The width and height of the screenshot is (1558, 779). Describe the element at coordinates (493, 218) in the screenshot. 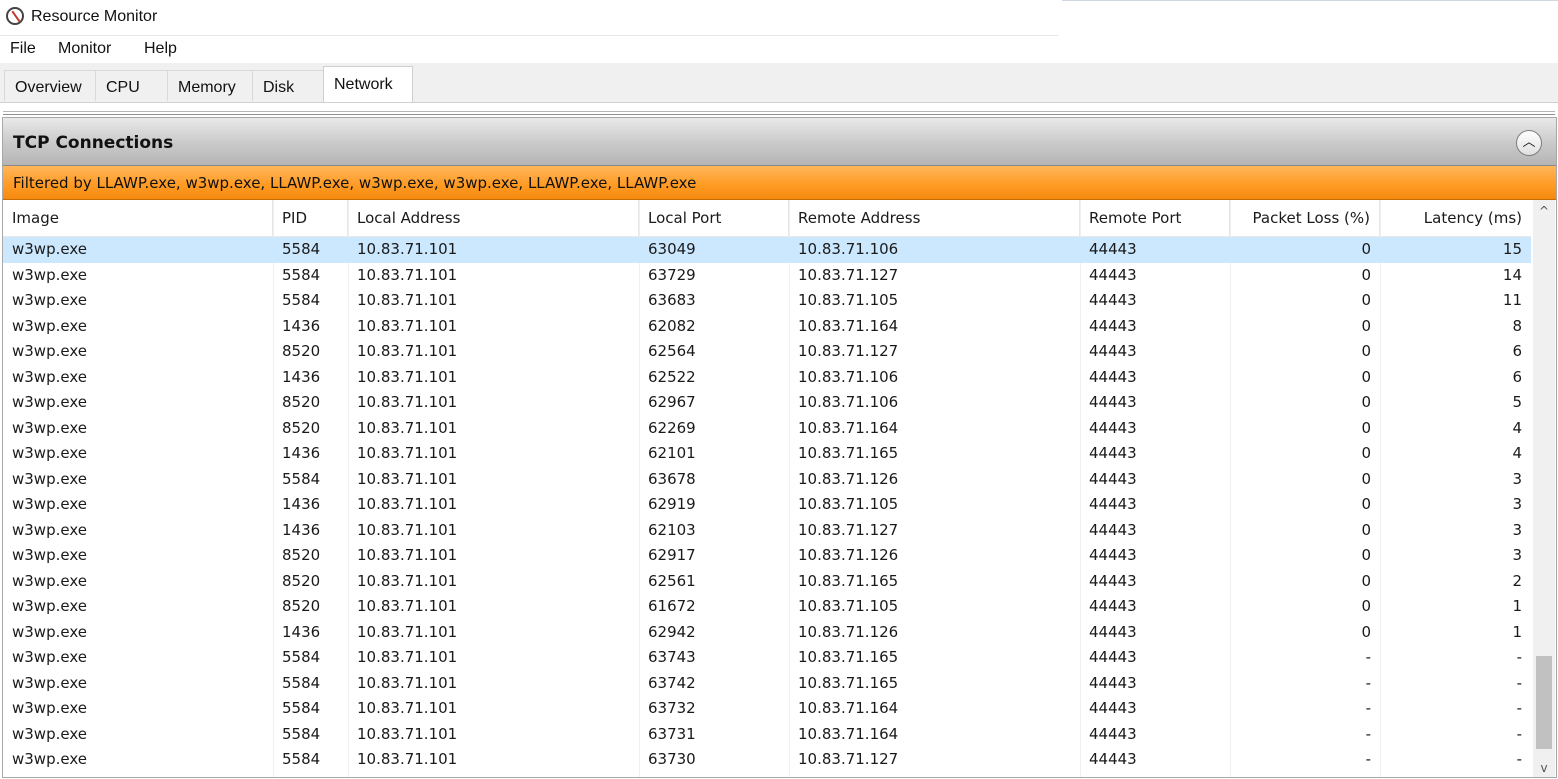

I see `column-header-local-address: Local Address` at that location.